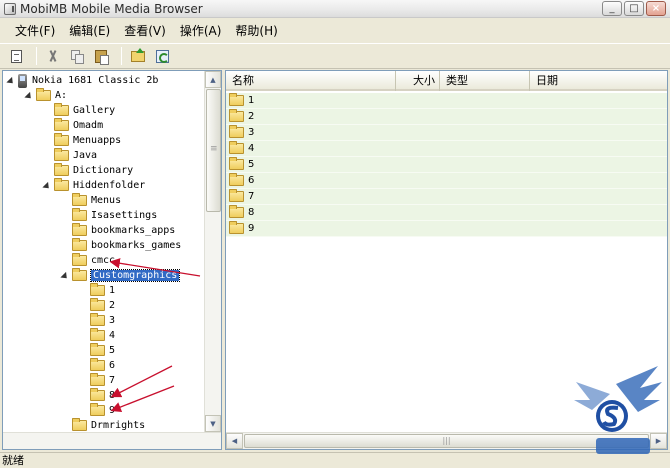  I want to click on tree-node: bookmarks_games, so click(121, 245).